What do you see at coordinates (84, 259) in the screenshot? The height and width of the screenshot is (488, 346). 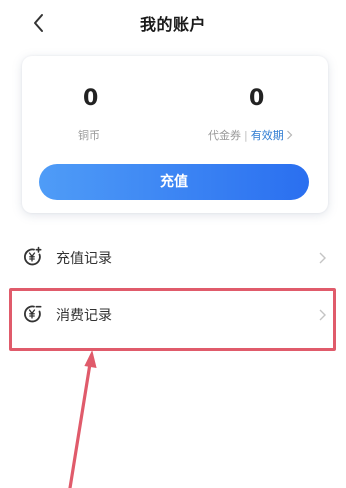 I see `recharge-record-label: 充值记录` at bounding box center [84, 259].